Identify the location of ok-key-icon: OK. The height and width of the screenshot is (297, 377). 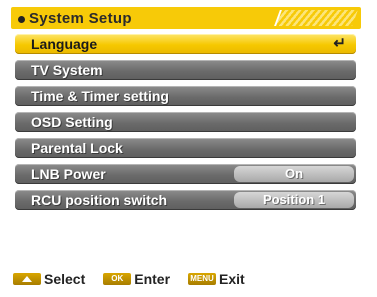
(117, 279).